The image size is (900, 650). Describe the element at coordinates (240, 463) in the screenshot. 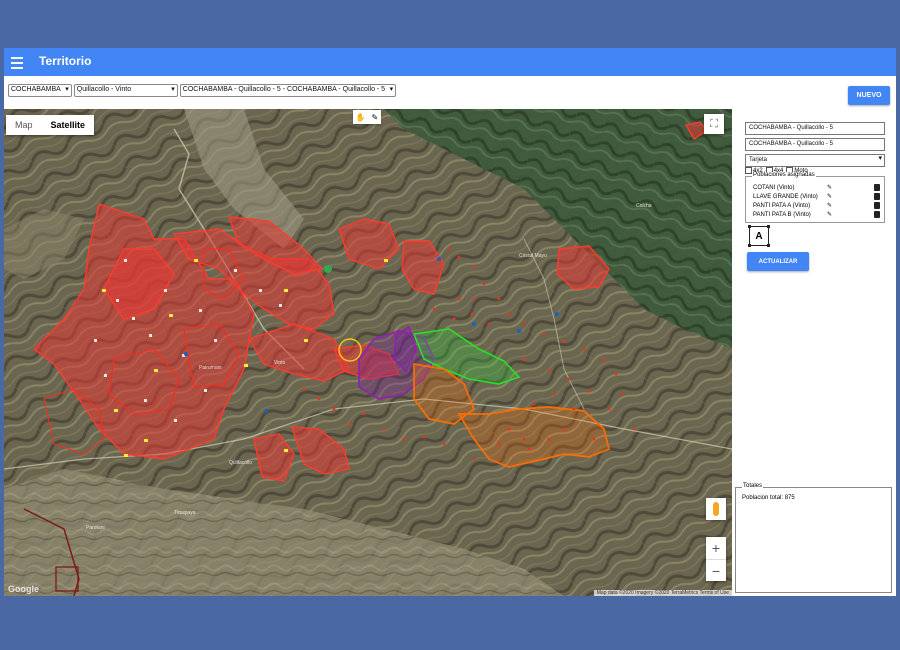

I see `place-label-quillacollo: Quillacollo` at that location.